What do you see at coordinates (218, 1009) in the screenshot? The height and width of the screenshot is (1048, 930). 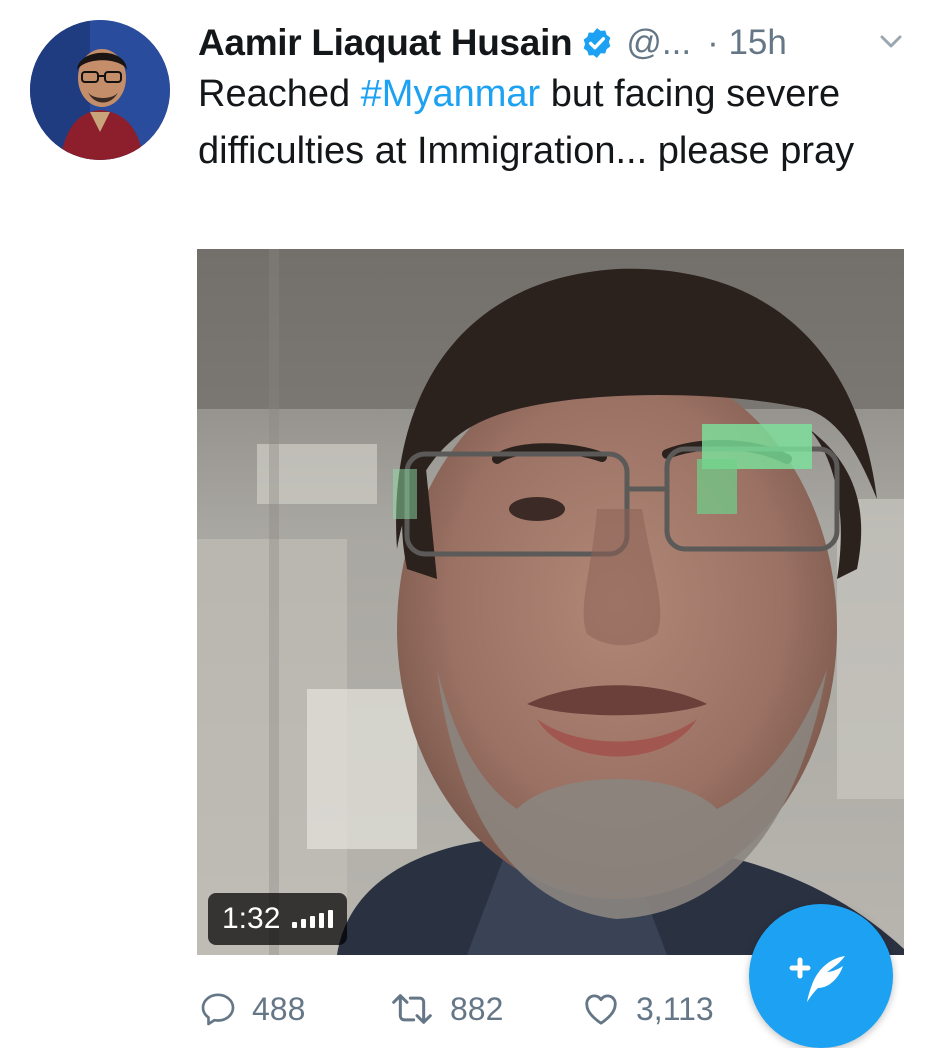 I see `reply-icon` at bounding box center [218, 1009].